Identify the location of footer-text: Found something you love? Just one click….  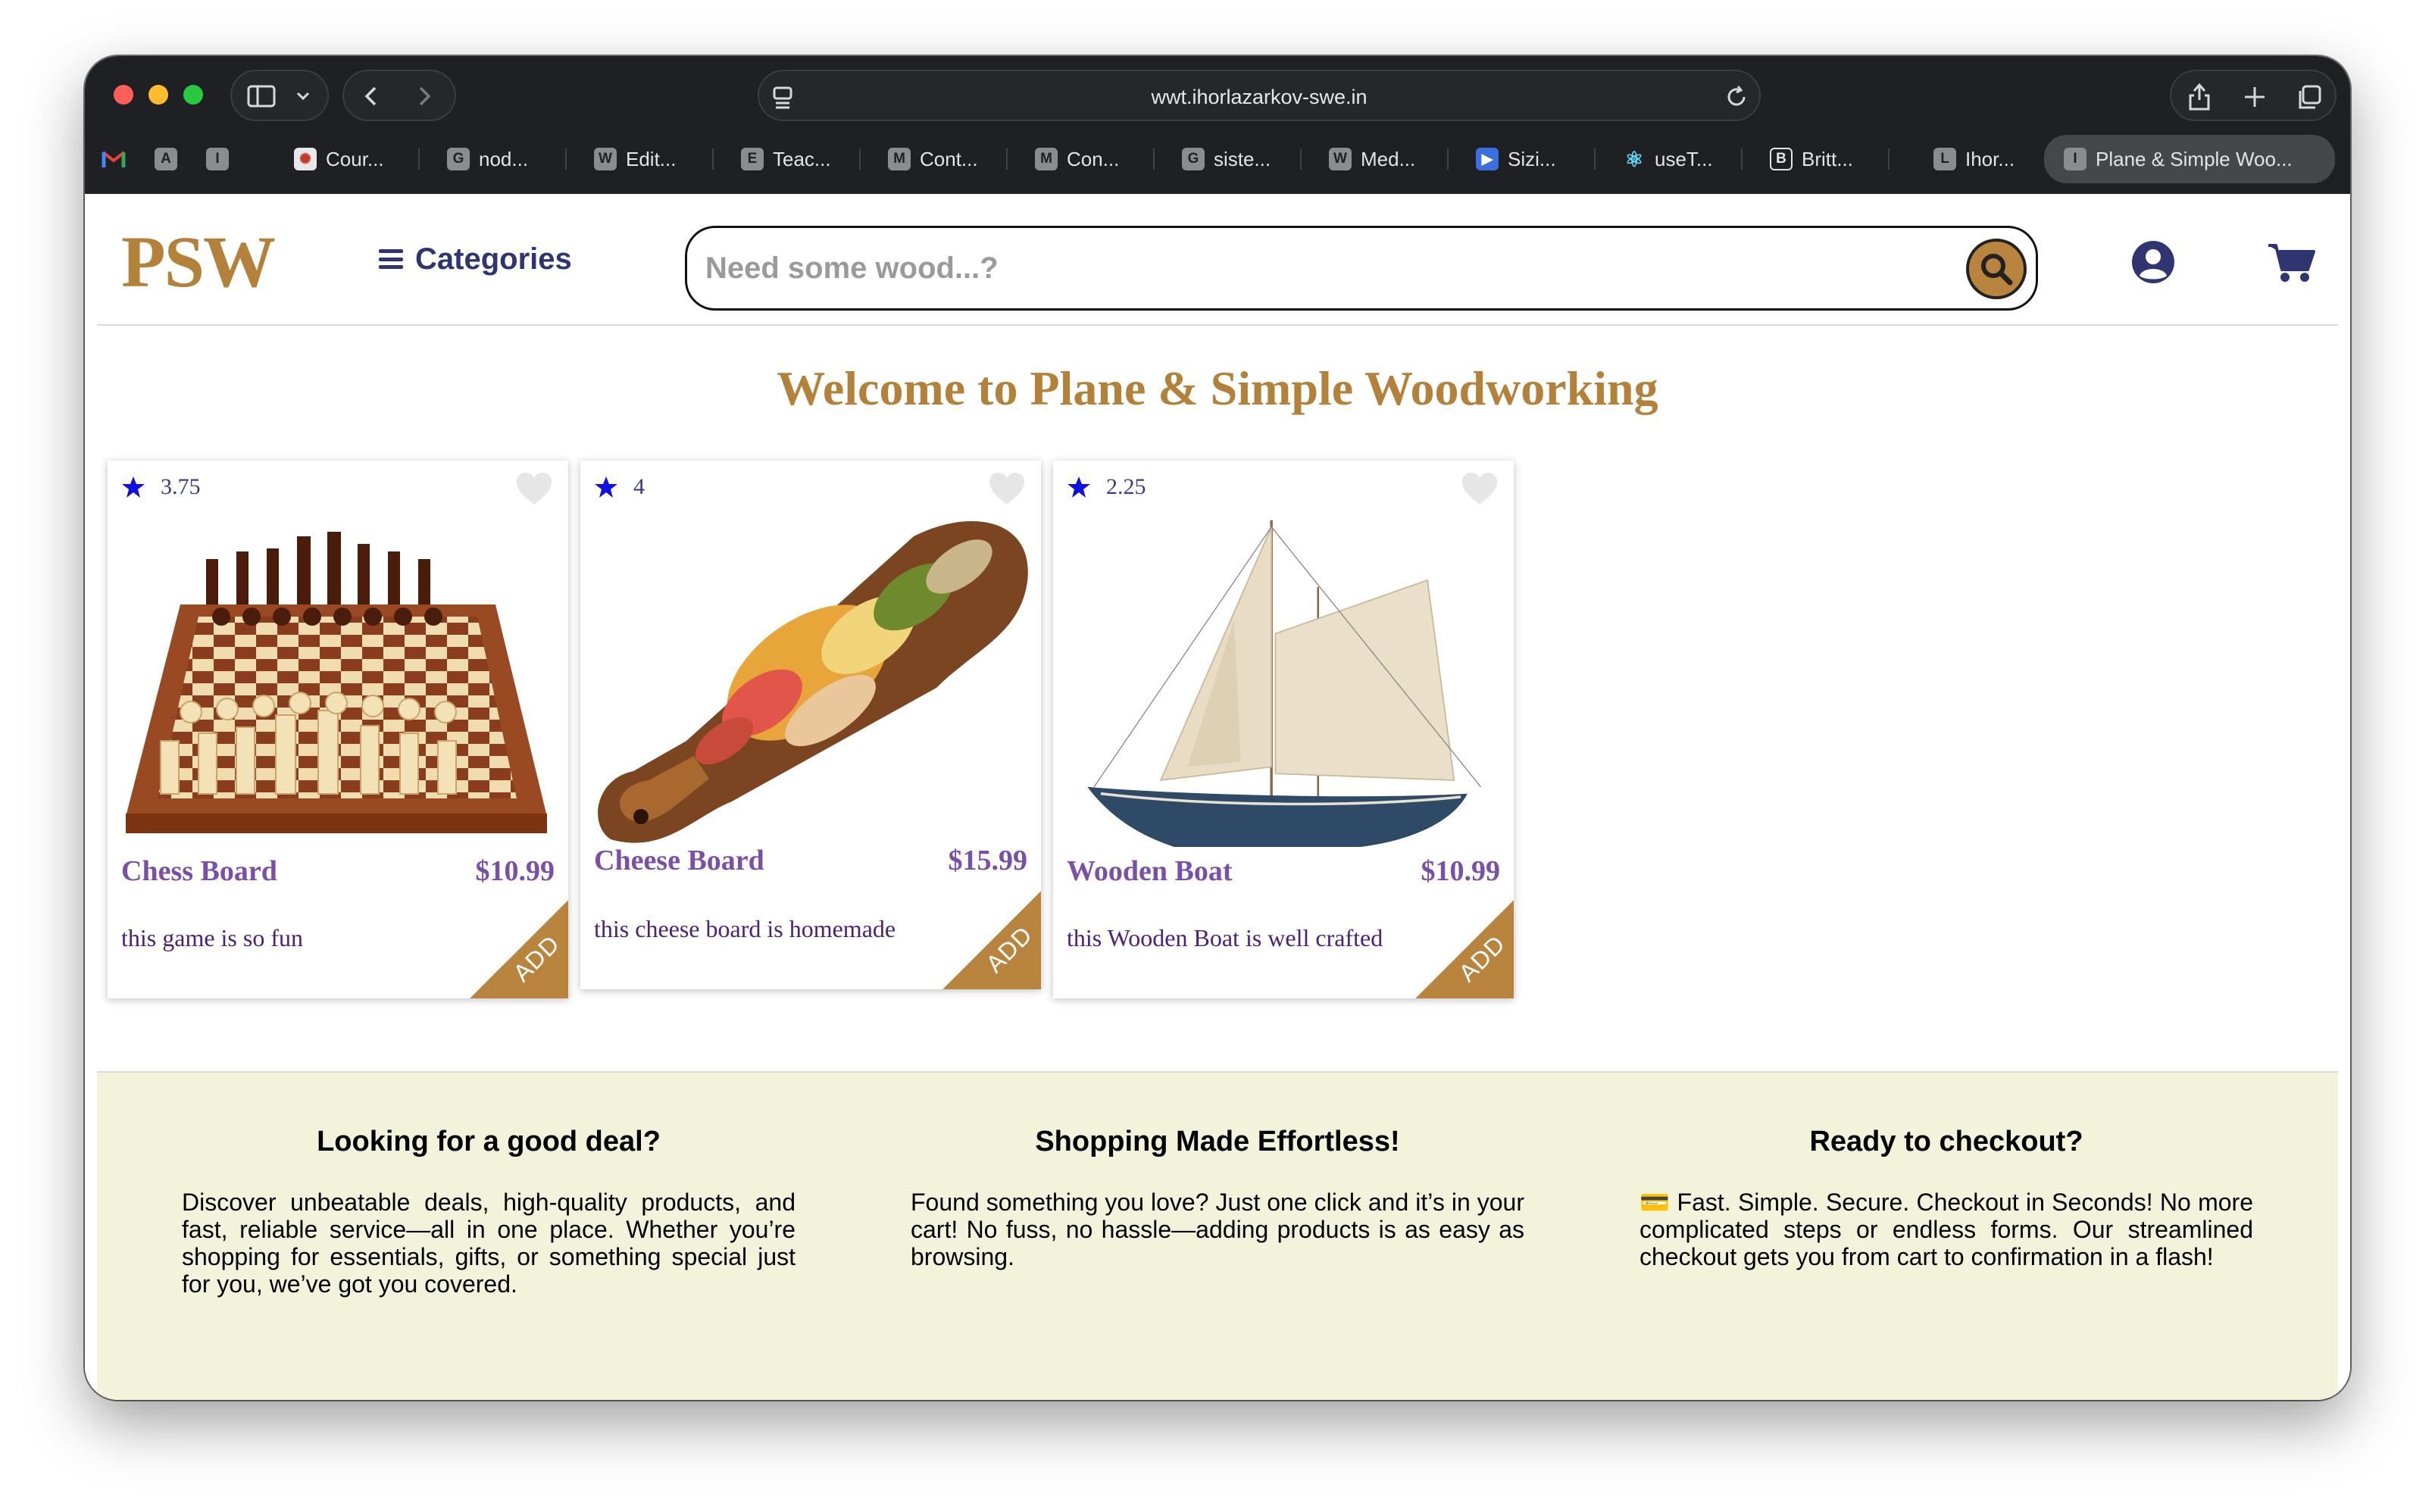
(1217, 1229).